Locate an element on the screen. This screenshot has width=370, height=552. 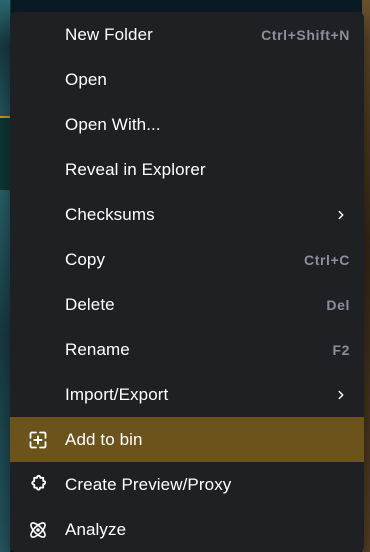
menu-item-label: Reveal in Explorer is located at coordinates (135, 169).